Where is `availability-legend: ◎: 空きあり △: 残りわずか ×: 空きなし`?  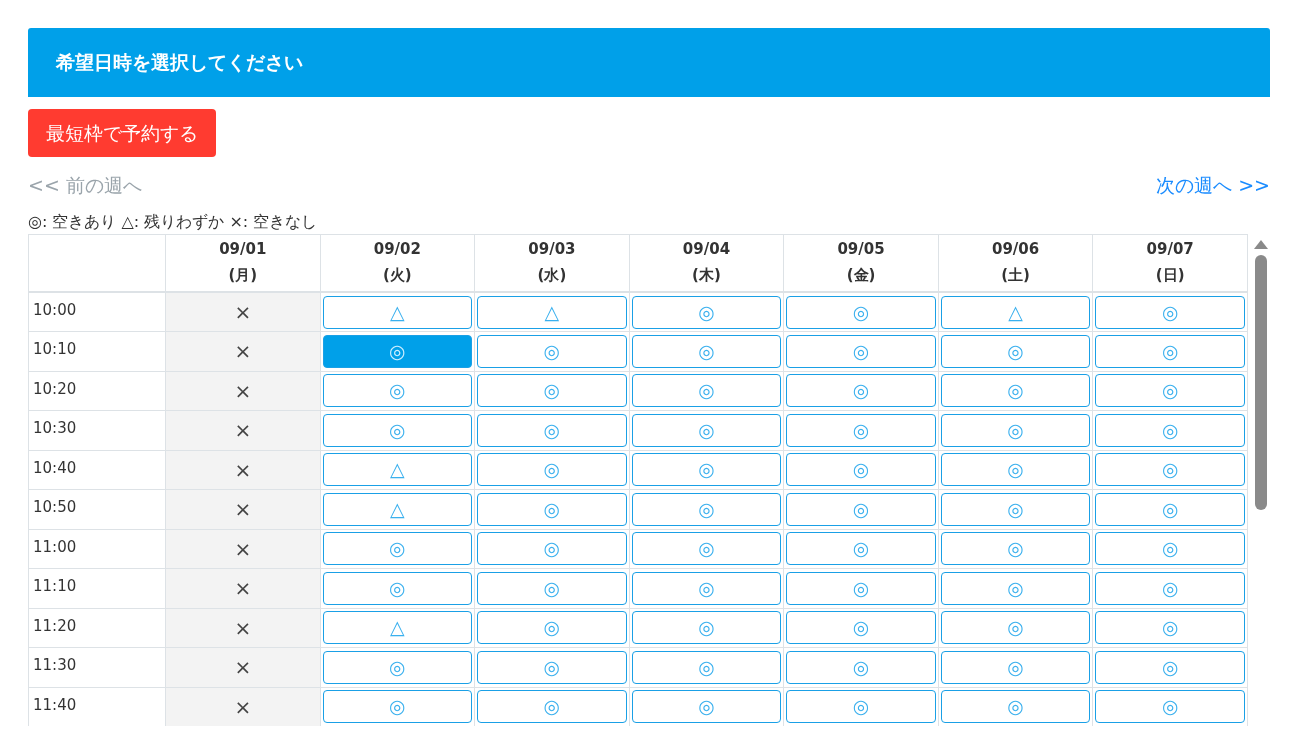
availability-legend: ◎: 空きあり △: 残りわずか ×: 空きなし is located at coordinates (649, 221).